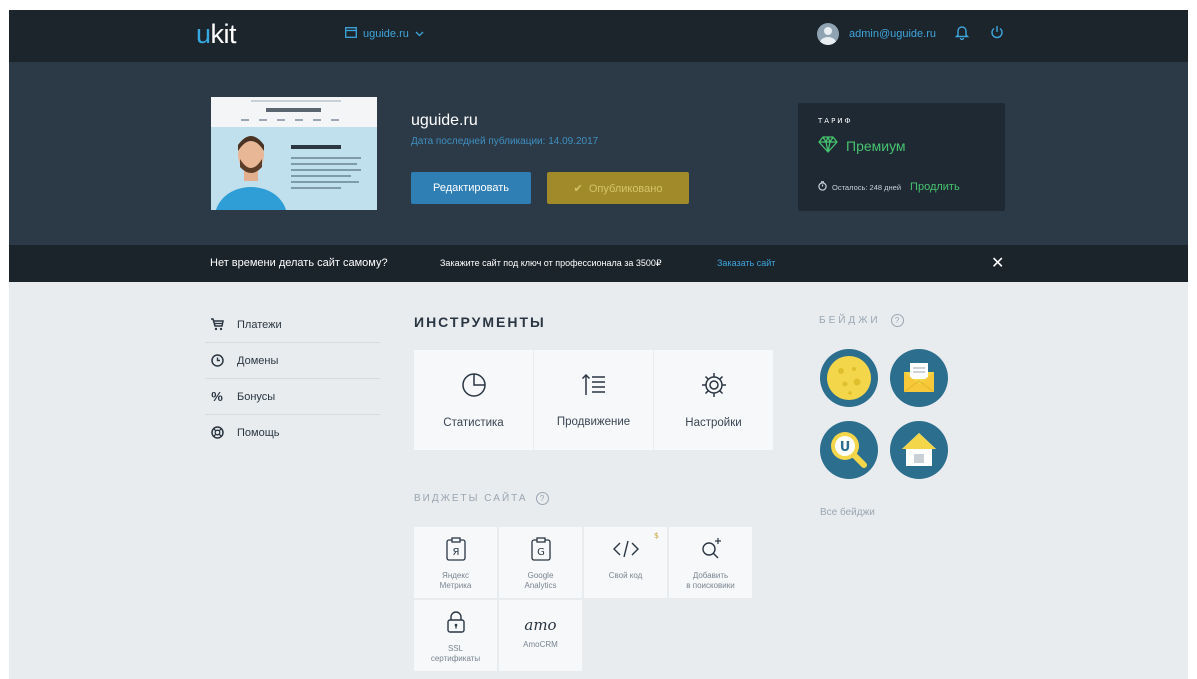  I want to click on house-badge-icon, so click(919, 450).